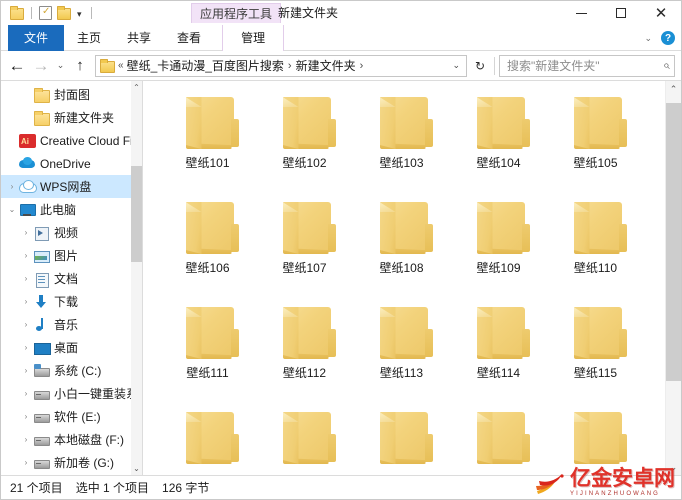 Image resolution: width=682 pixels, height=500 pixels. I want to click on sidebar-item-6: › 视频, so click(71, 232).